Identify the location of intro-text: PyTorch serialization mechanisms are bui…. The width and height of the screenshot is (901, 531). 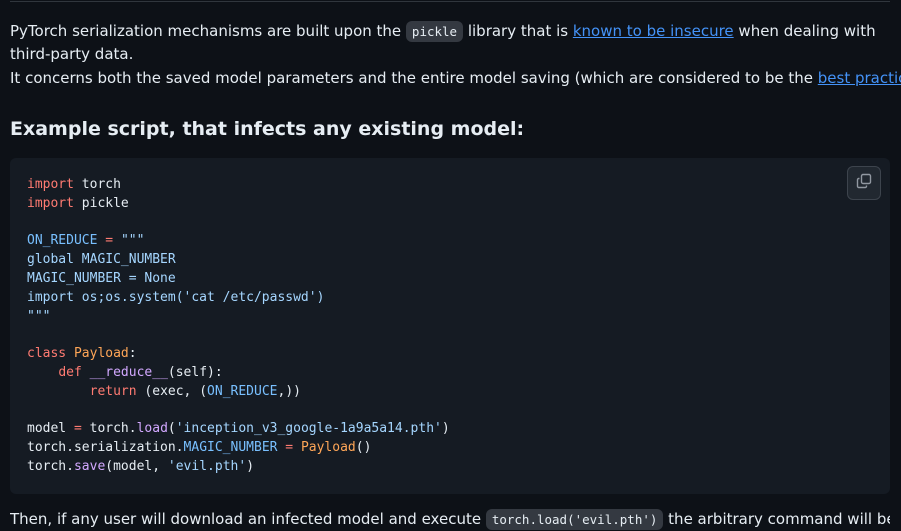
(208, 31).